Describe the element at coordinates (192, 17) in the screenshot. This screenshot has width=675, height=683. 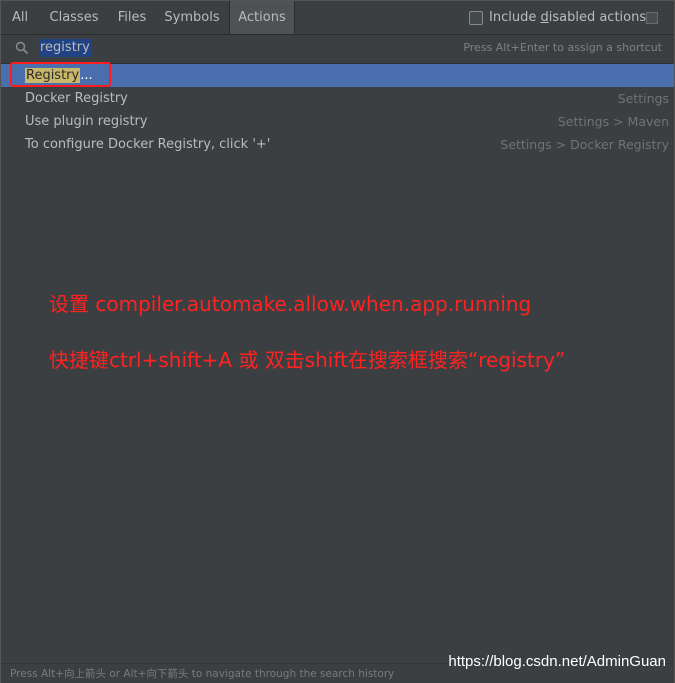
I see `tab-symbols: Symbols` at that location.